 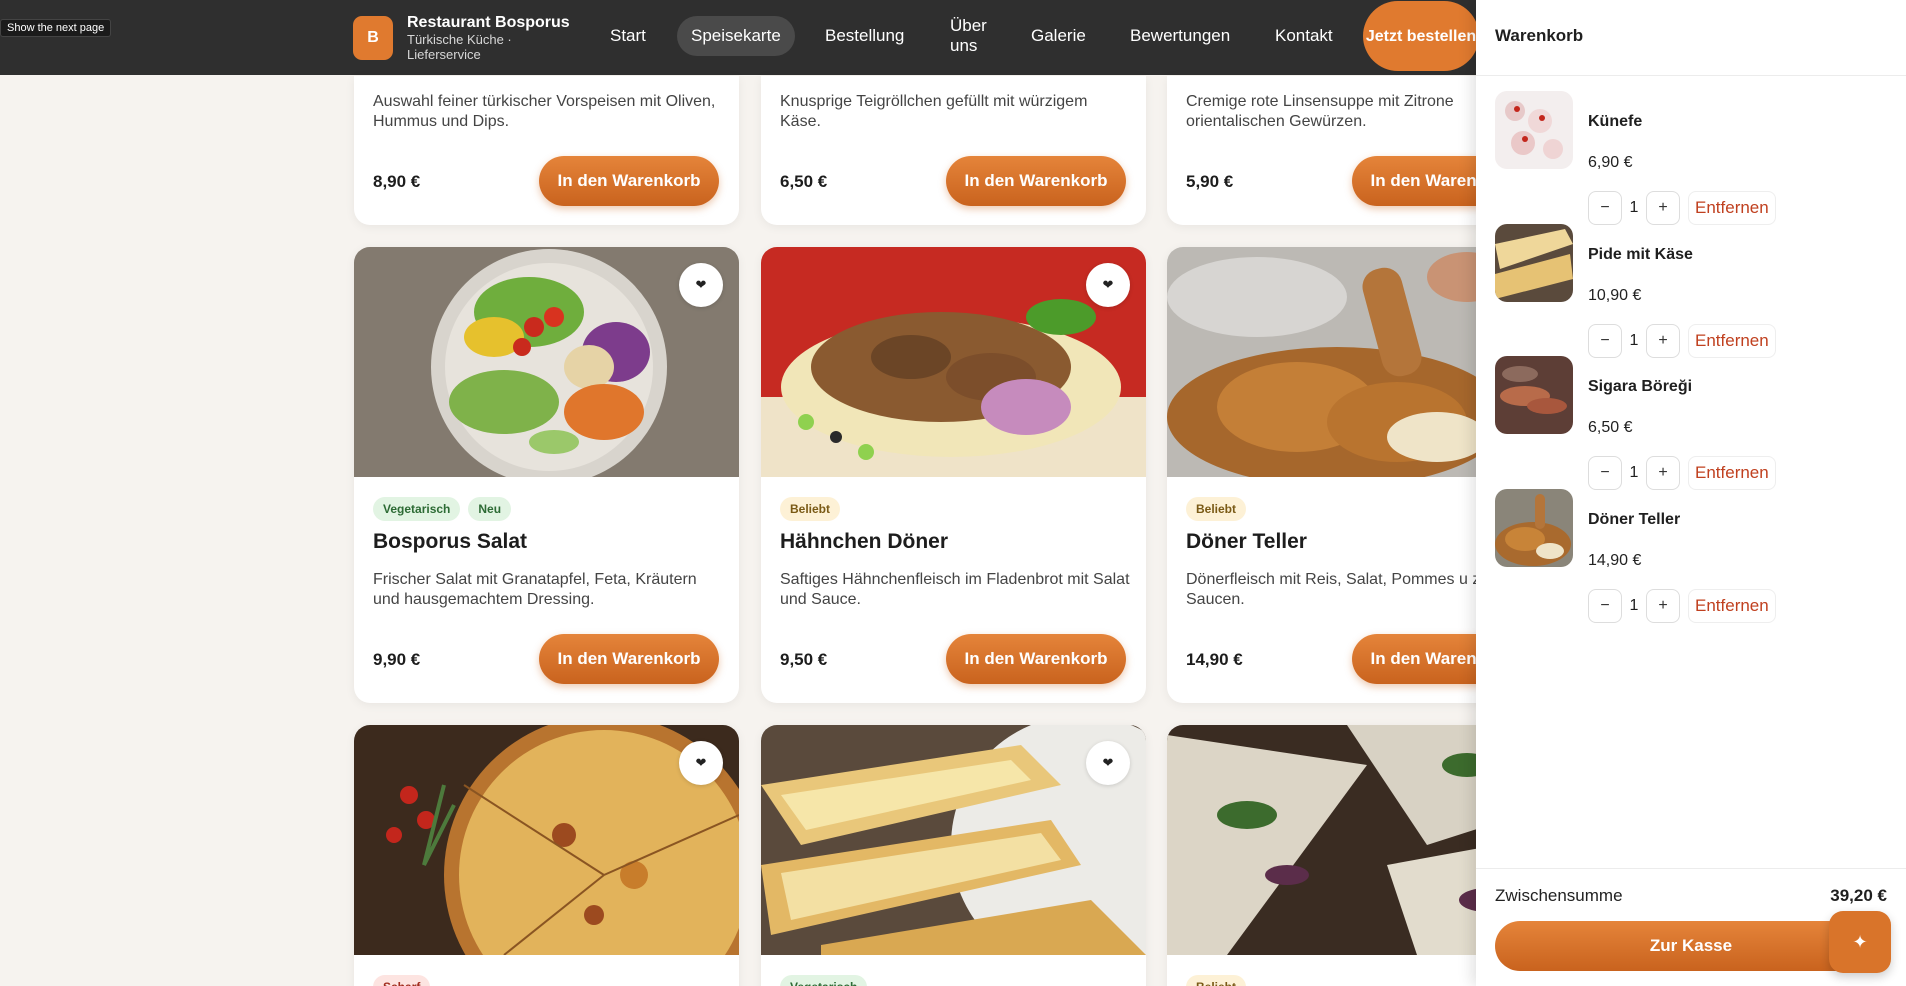 I want to click on cart-item: Pide mit Käse 10,90 € − 1 + Entfernen, so click(x=1695, y=291).